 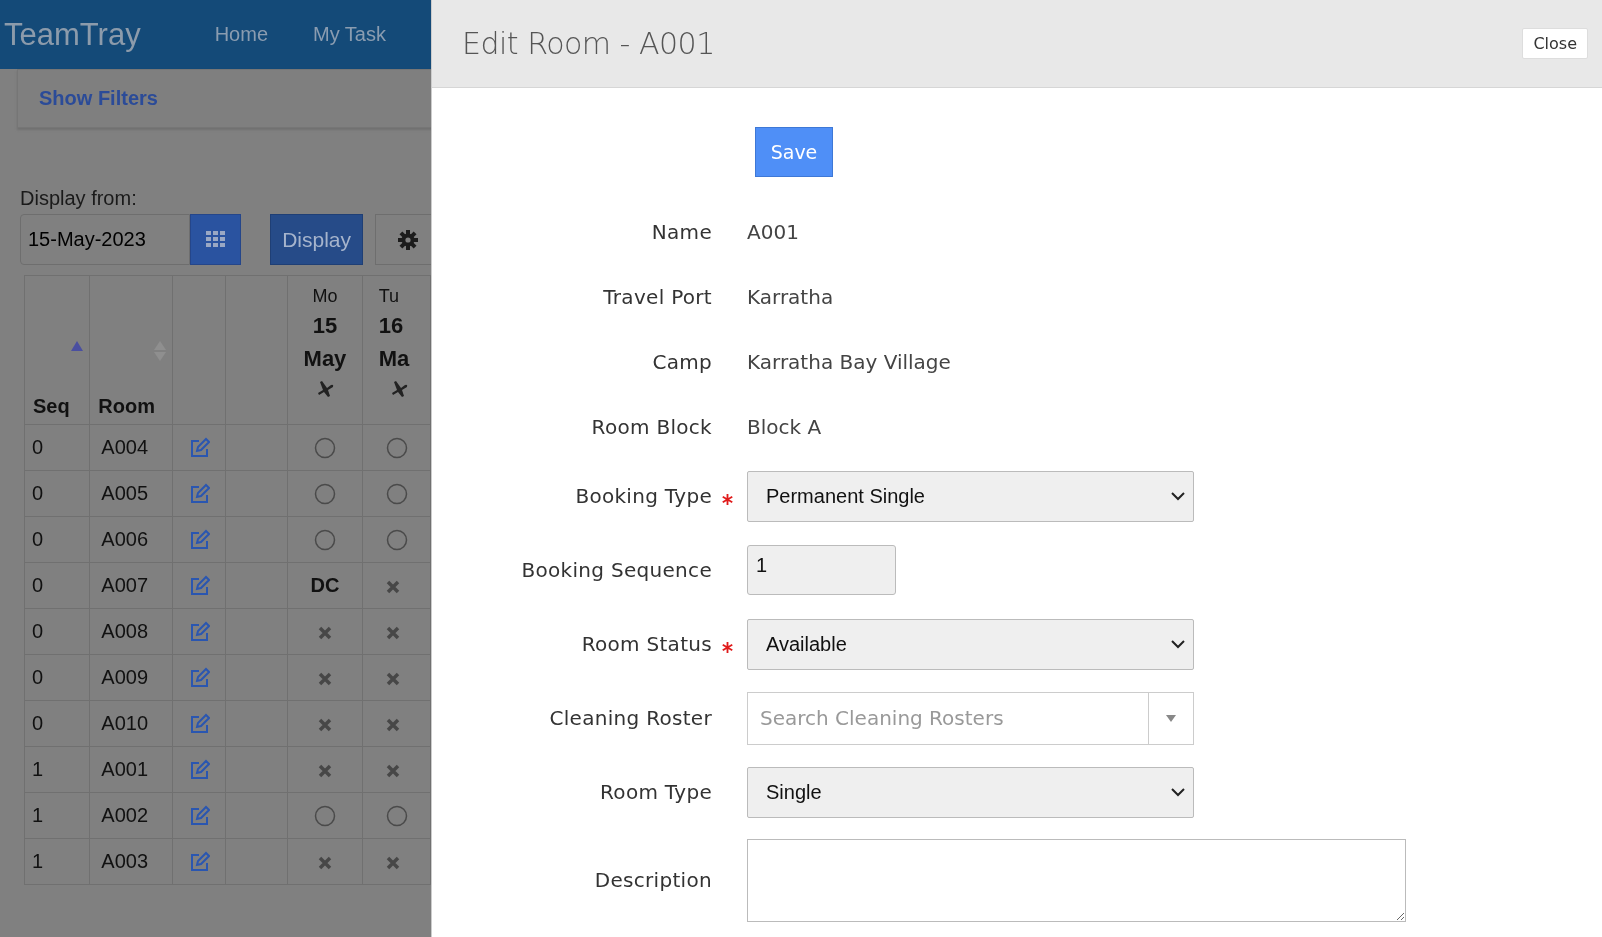 I want to click on day-number: 16, so click(x=391, y=326).